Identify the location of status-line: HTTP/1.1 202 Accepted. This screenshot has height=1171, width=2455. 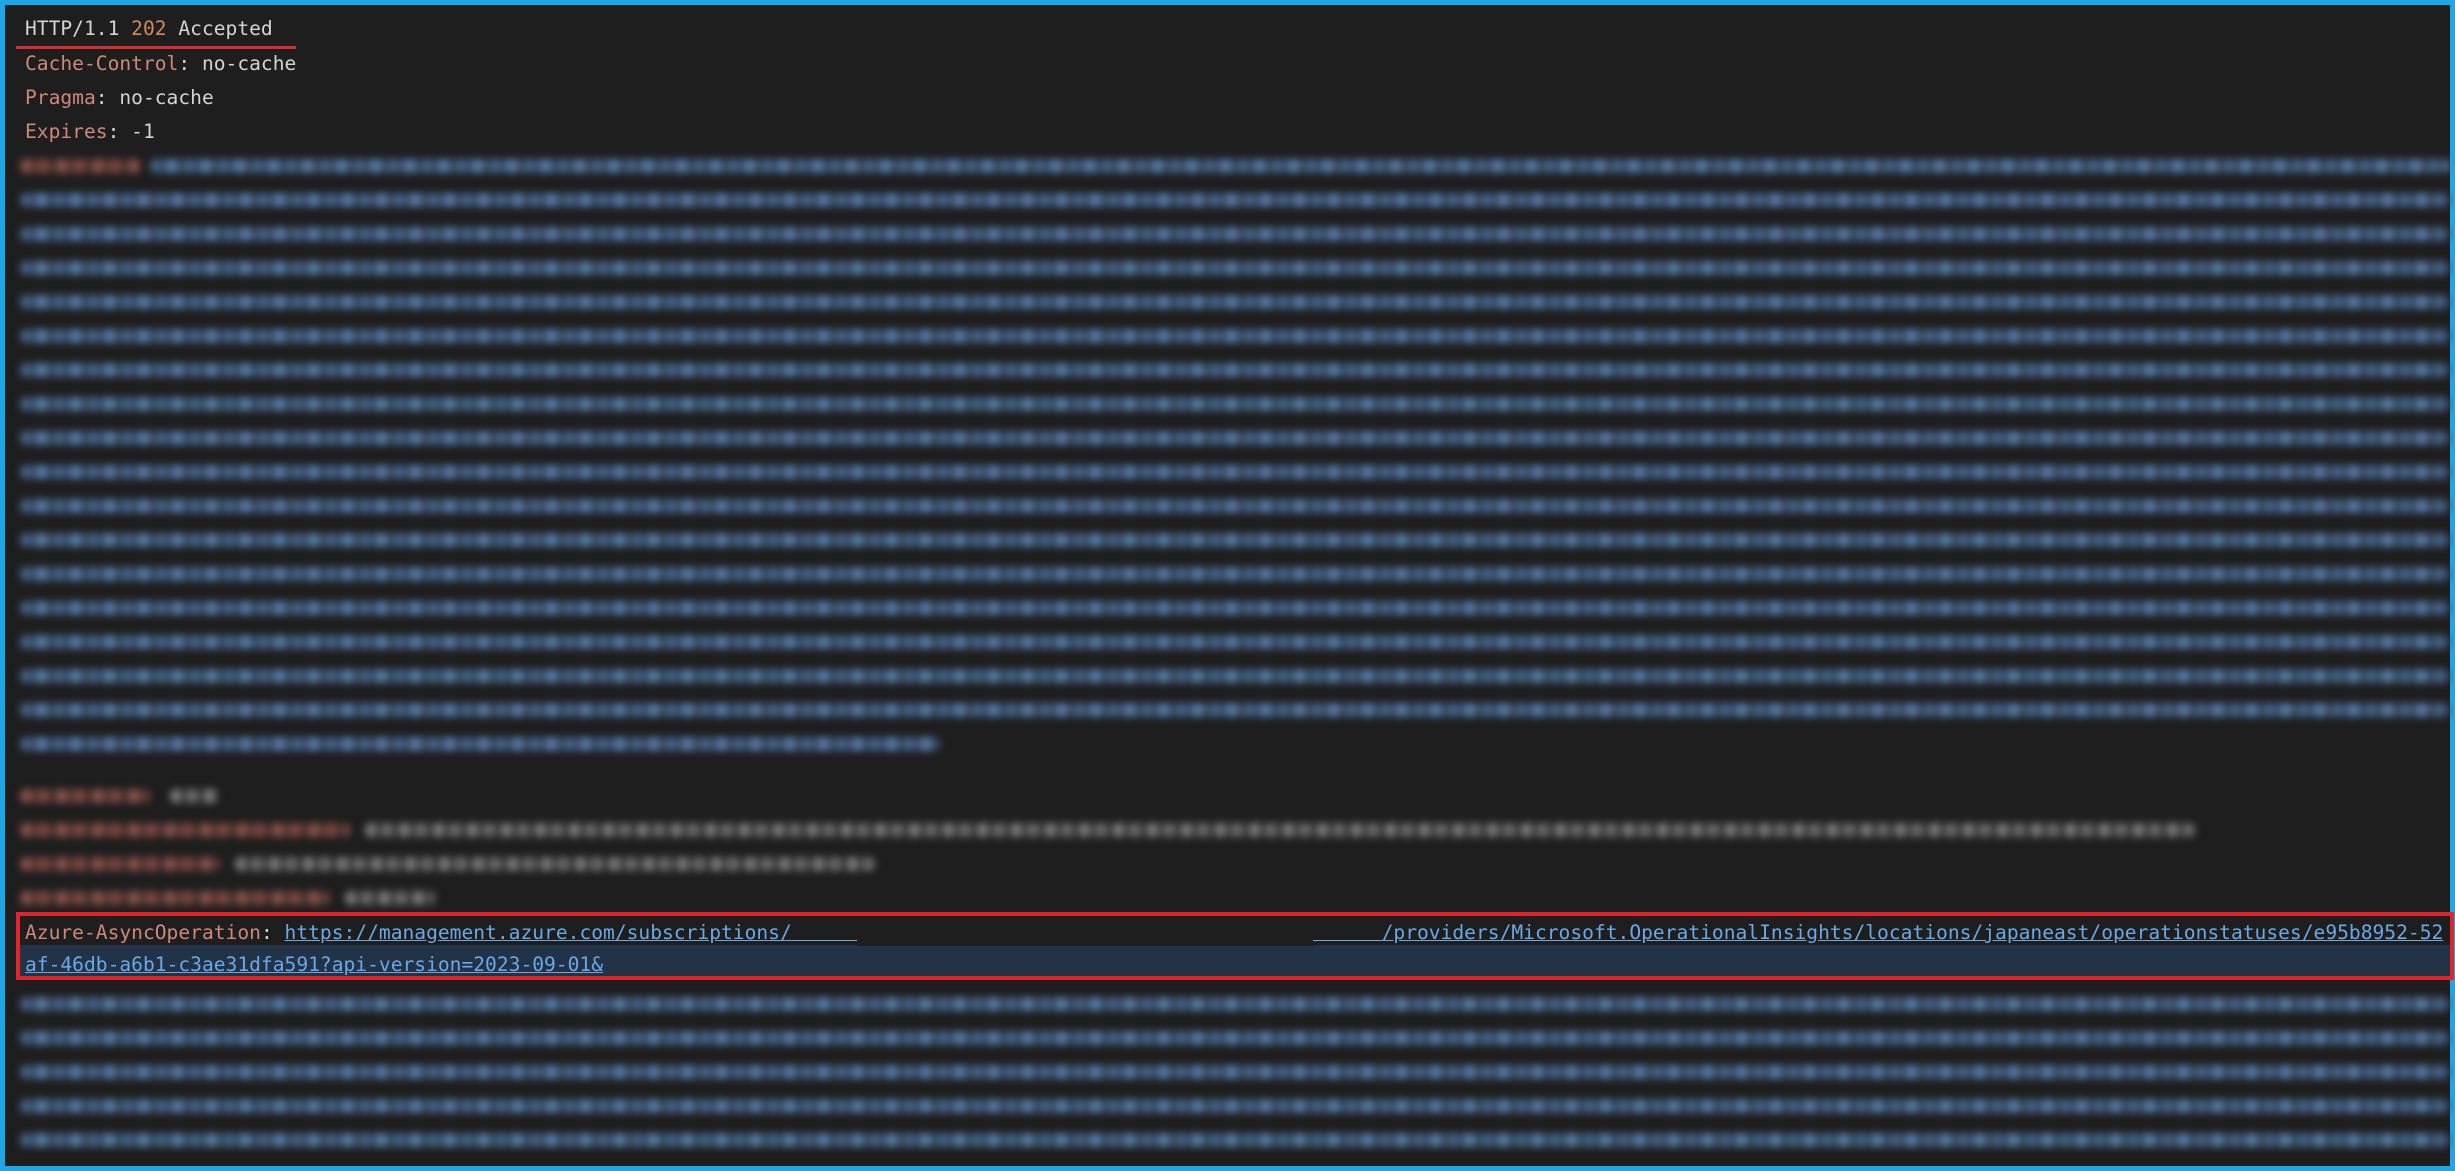
(149, 29).